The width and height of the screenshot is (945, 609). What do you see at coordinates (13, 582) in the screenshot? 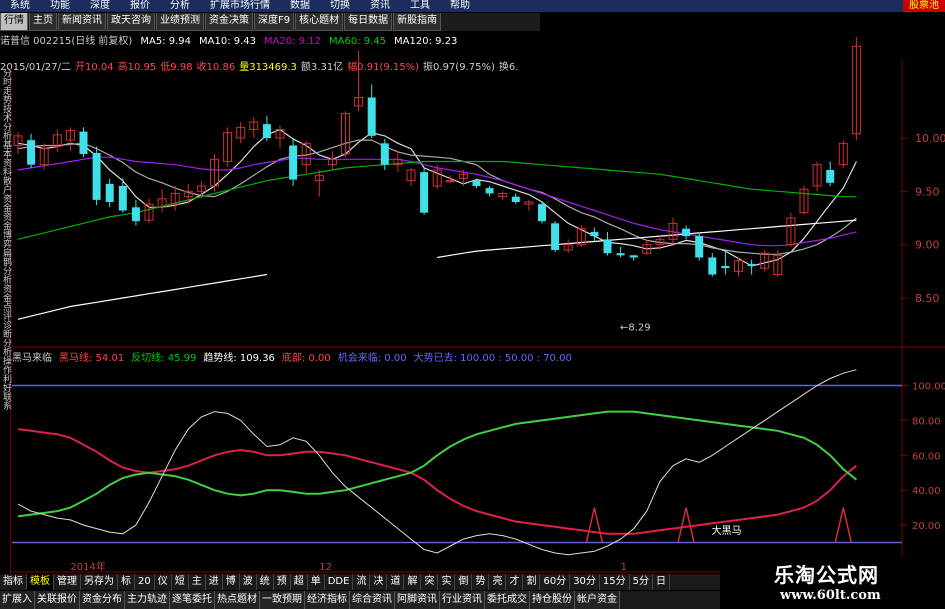
I see `indicator-button: 指标` at bounding box center [13, 582].